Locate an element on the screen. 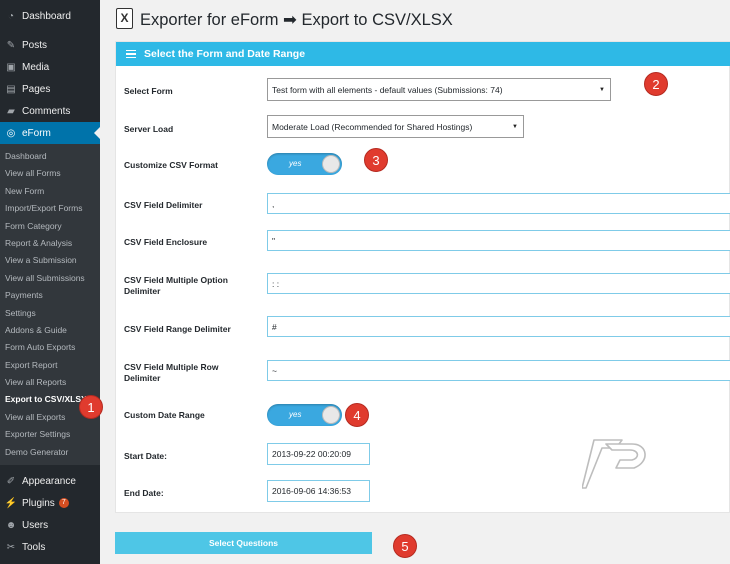 The height and width of the screenshot is (564, 730). submenu-item-new-form: New Form is located at coordinates (50, 191).